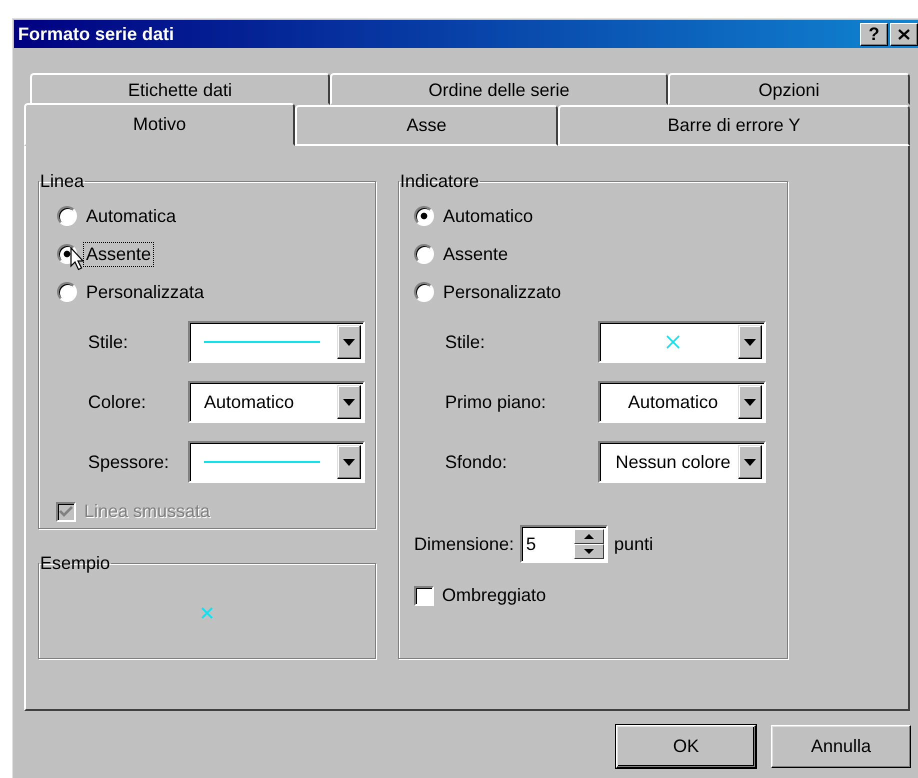 The width and height of the screenshot is (918, 778). Describe the element at coordinates (494, 595) in the screenshot. I see `checkbox-label: Ombreggiato` at that location.